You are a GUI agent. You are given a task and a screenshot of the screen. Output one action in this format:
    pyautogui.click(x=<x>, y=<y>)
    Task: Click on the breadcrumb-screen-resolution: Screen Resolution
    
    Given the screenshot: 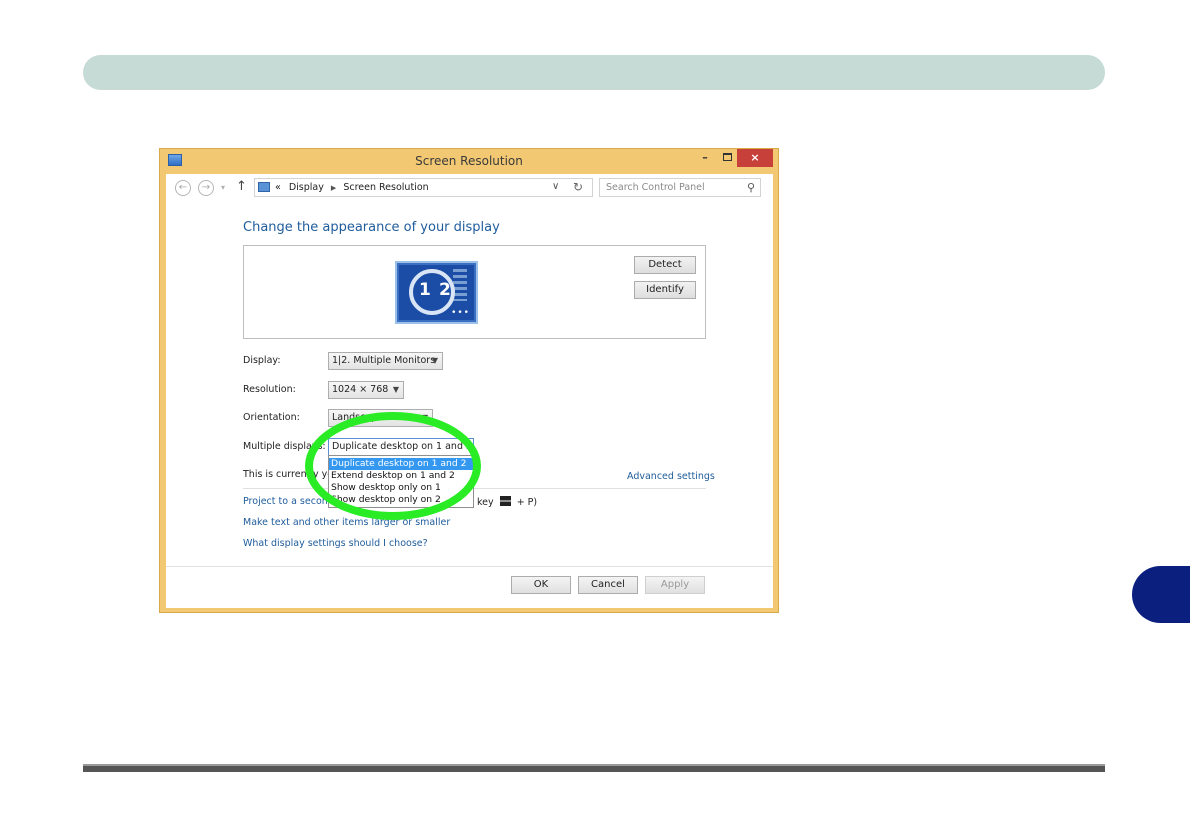 What is the action you would take?
    pyautogui.click(x=385, y=187)
    